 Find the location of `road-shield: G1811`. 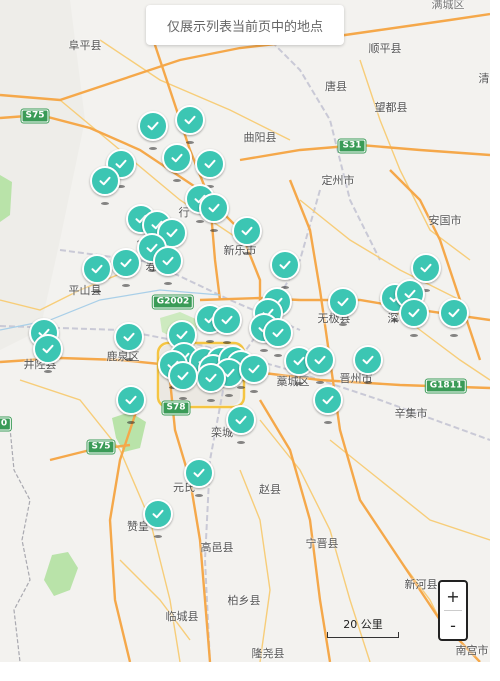

road-shield: G1811 is located at coordinates (446, 386).